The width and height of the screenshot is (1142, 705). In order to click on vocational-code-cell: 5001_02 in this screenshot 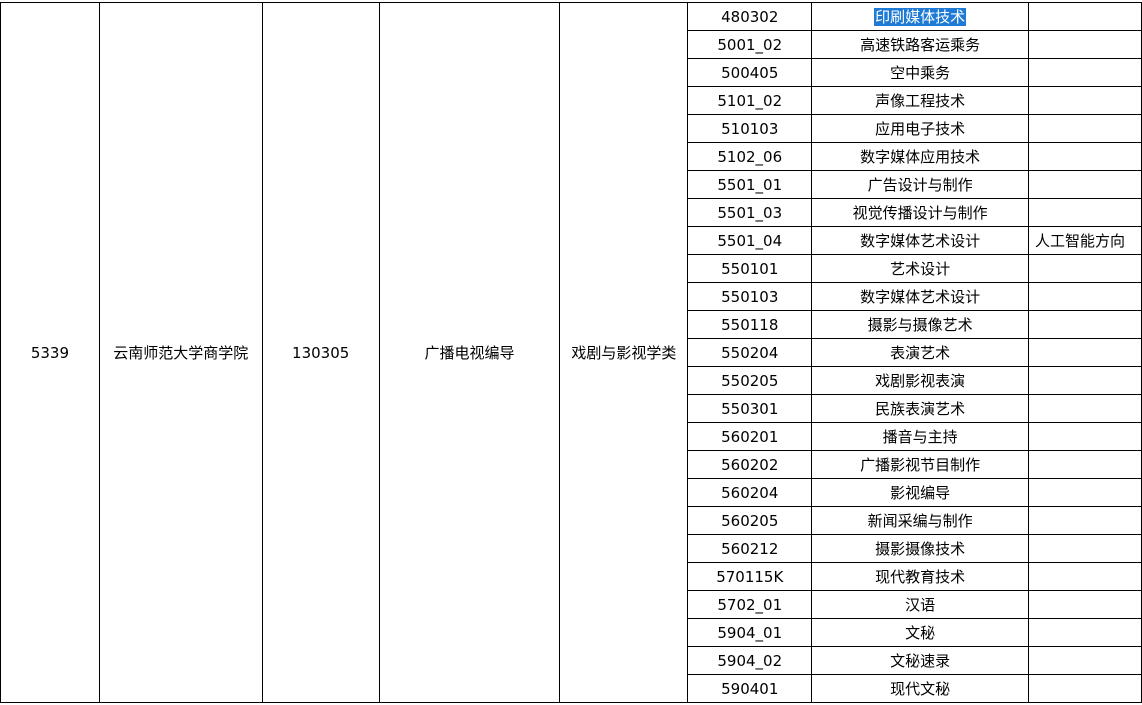, I will do `click(750, 44)`.